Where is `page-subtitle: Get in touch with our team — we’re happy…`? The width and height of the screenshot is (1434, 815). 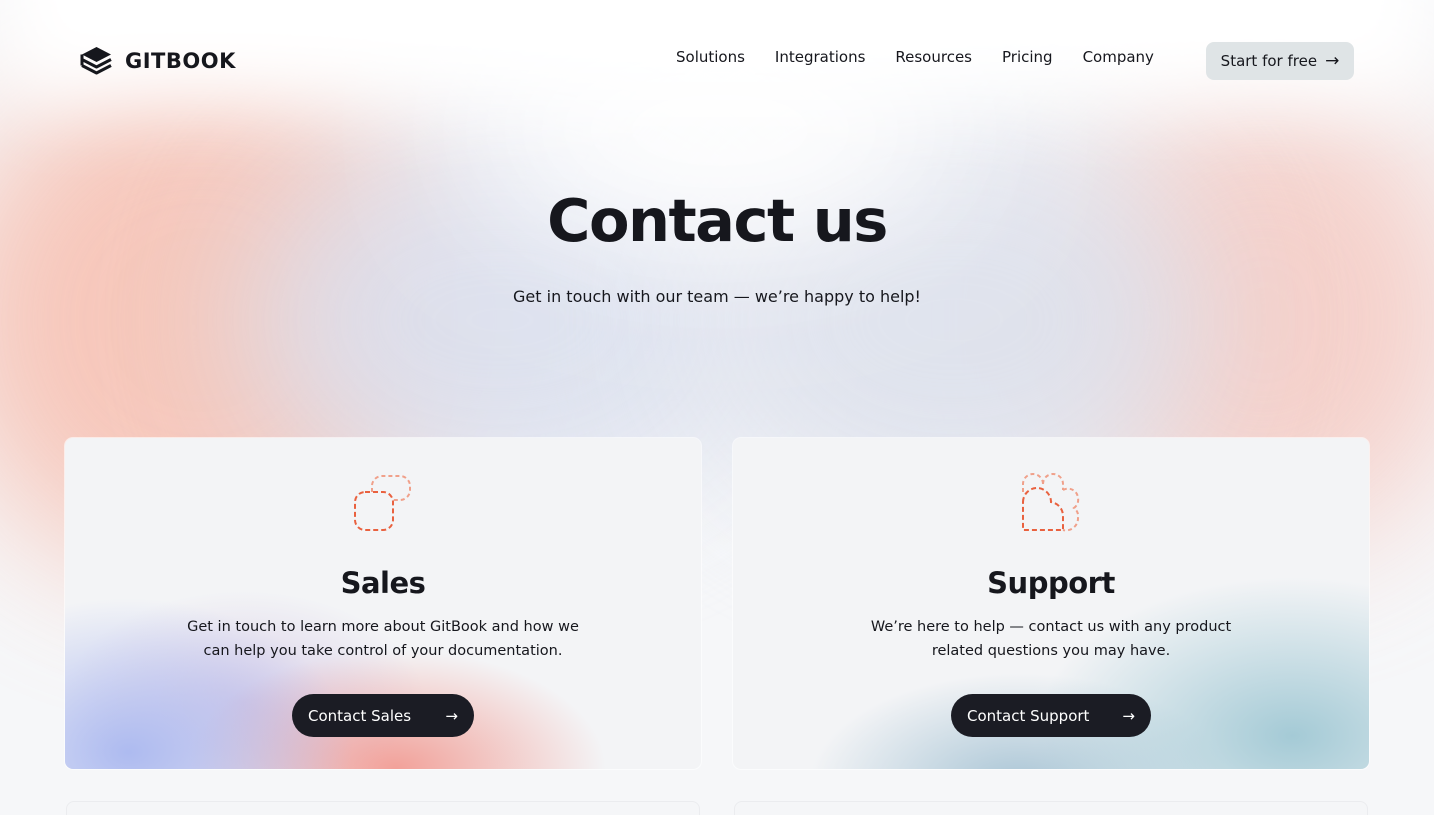
page-subtitle: Get in touch with our team — we’re happy… is located at coordinates (717, 296).